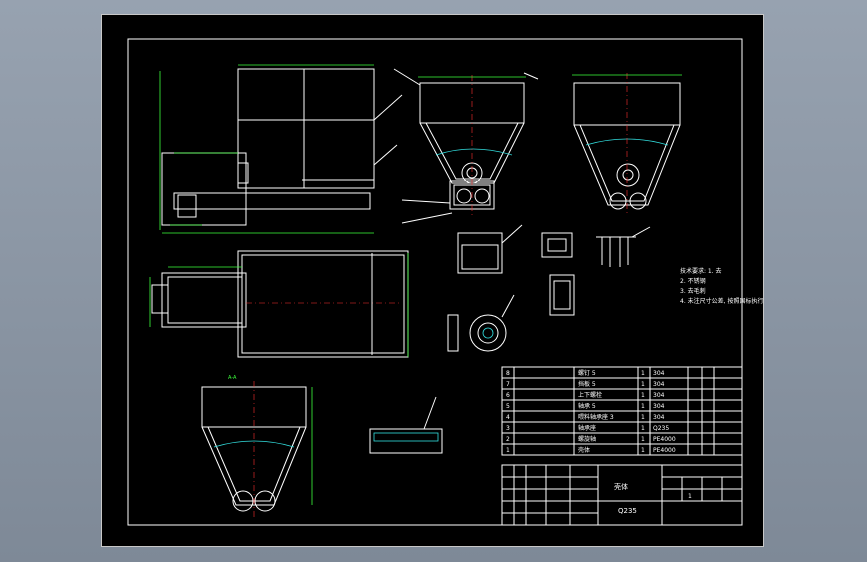 The width and height of the screenshot is (867, 562). Describe the element at coordinates (661, 428) in the screenshot. I see `bom-mat: Q235` at that location.